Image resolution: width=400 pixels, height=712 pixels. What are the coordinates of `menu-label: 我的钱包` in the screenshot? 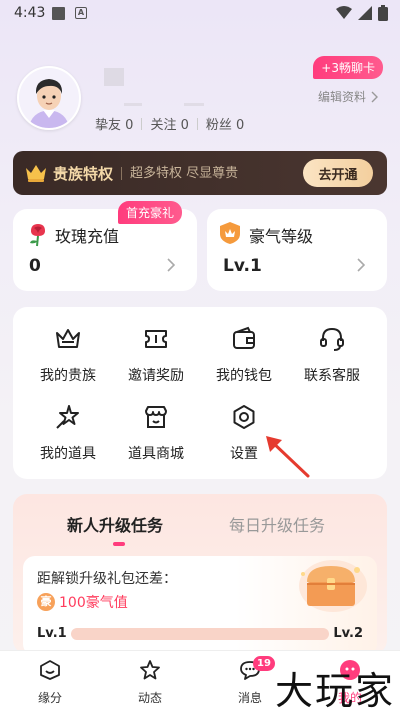 It's located at (244, 376).